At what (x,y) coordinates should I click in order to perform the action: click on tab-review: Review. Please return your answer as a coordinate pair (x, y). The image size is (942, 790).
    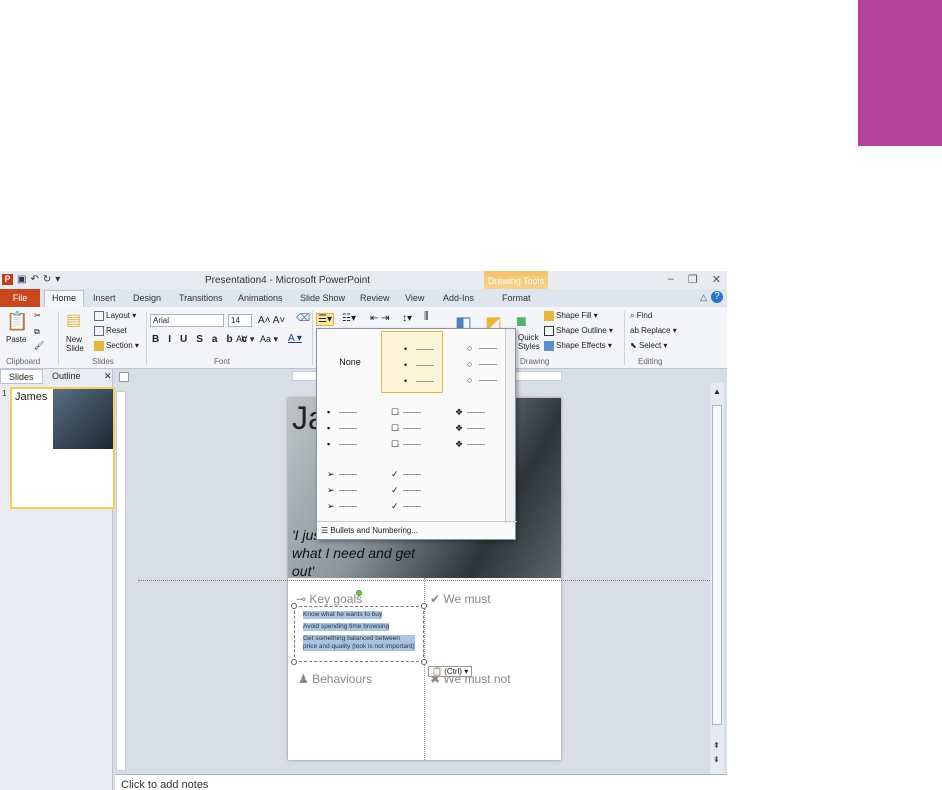
    Looking at the image, I should click on (375, 298).